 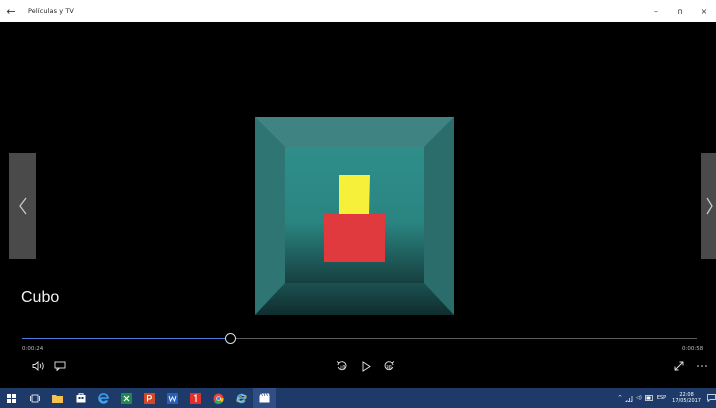 I want to click on play-button, so click(x=366, y=366).